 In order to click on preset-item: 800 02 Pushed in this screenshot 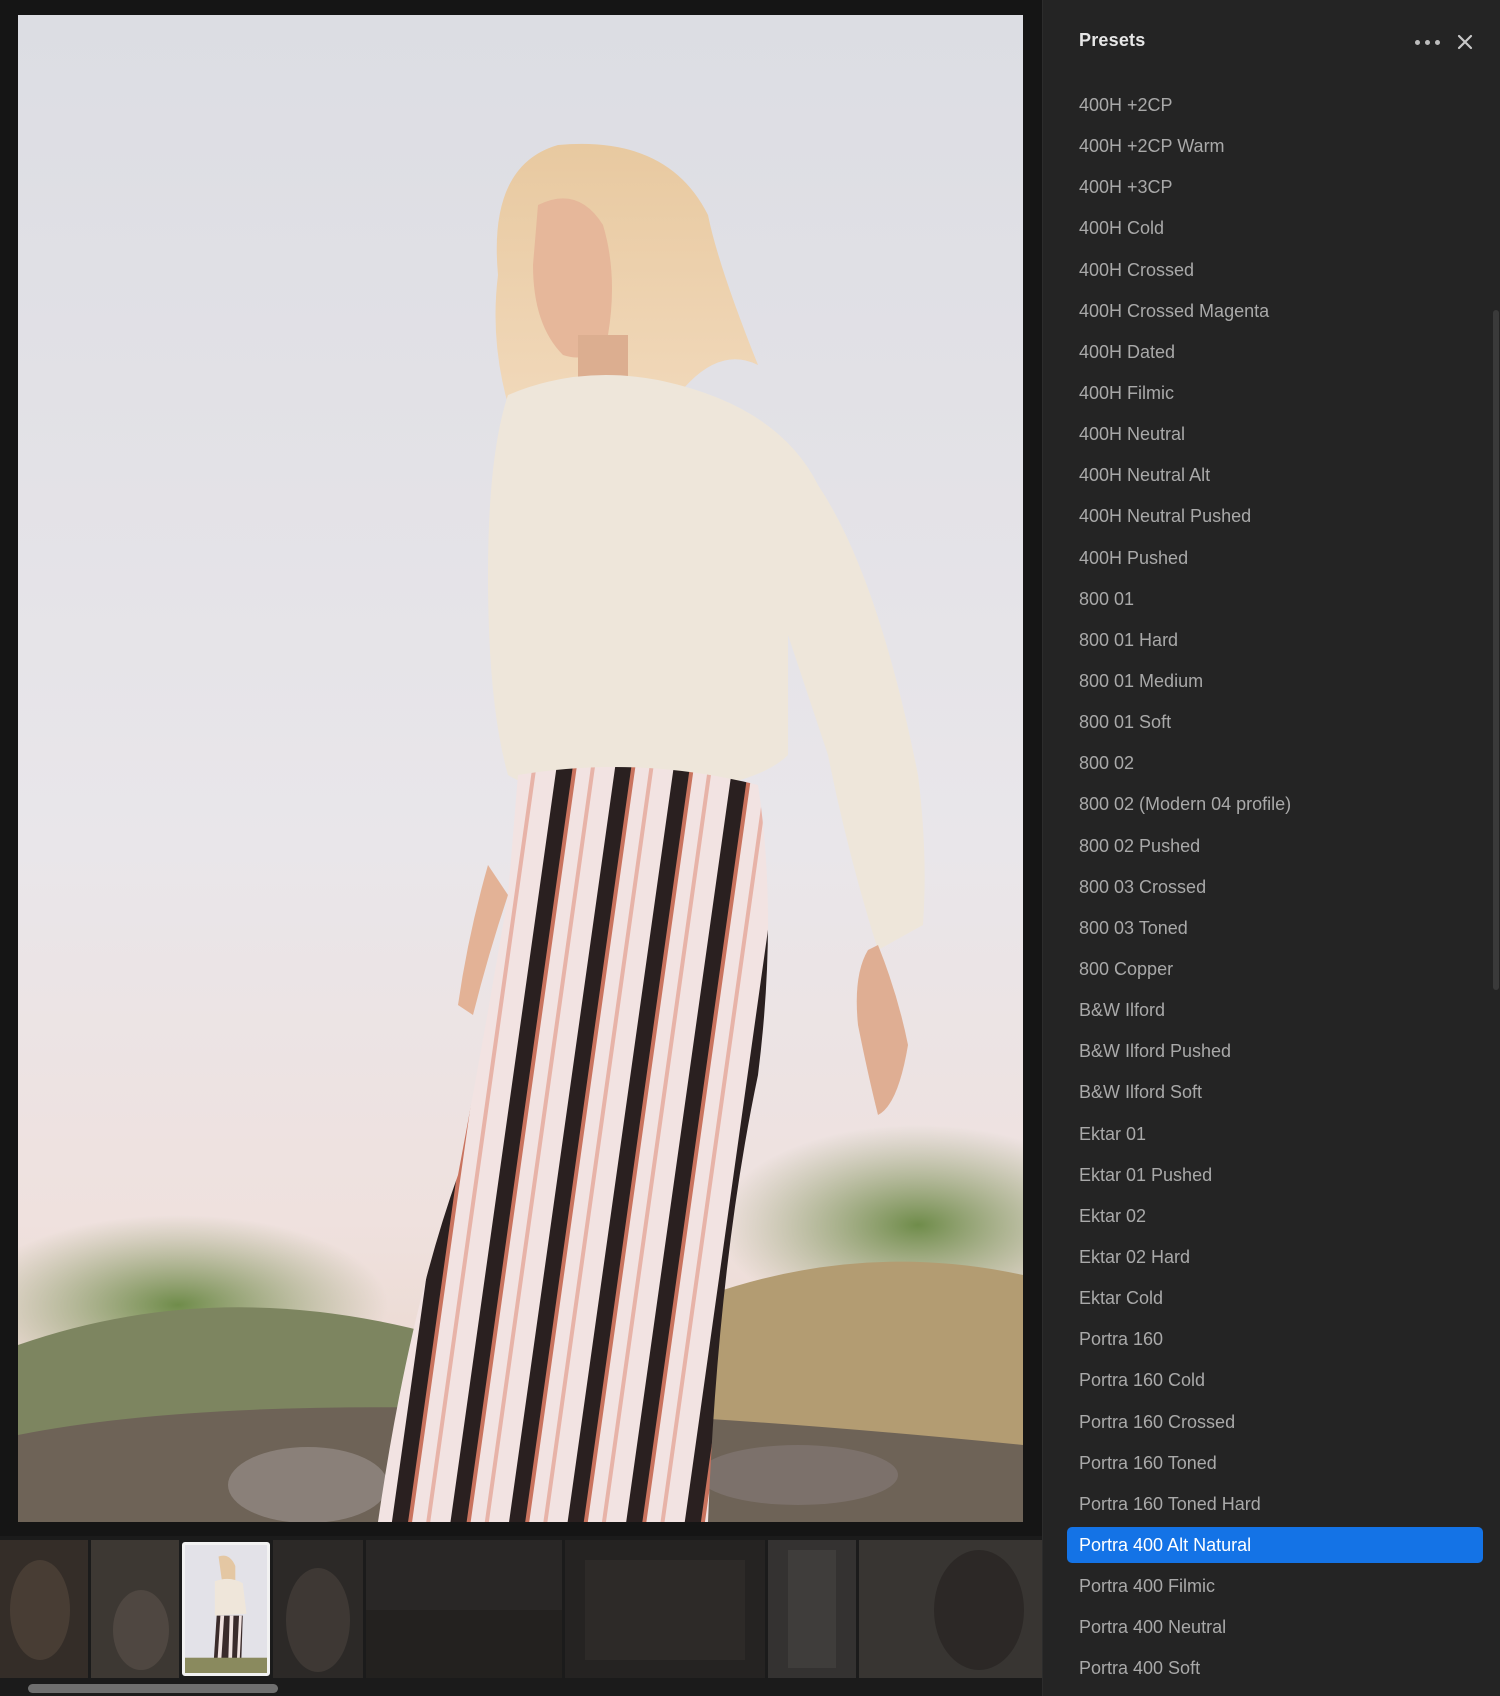, I will do `click(1275, 846)`.